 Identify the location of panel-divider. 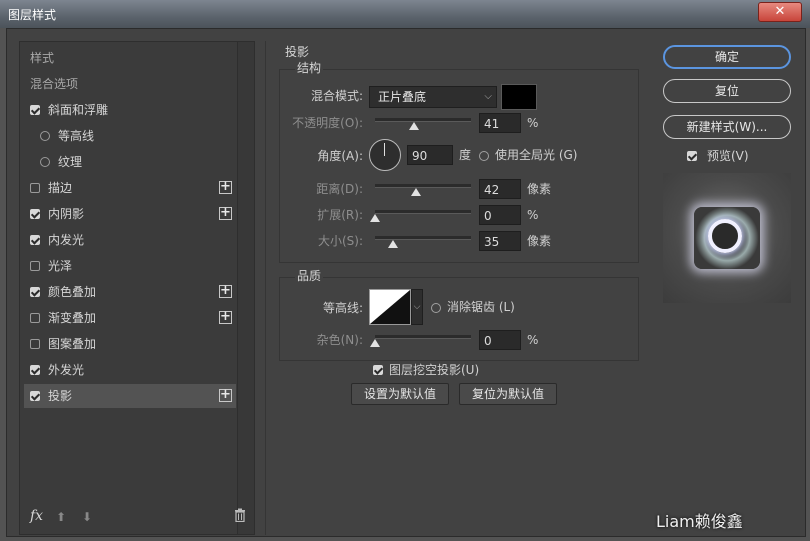
(265, 288).